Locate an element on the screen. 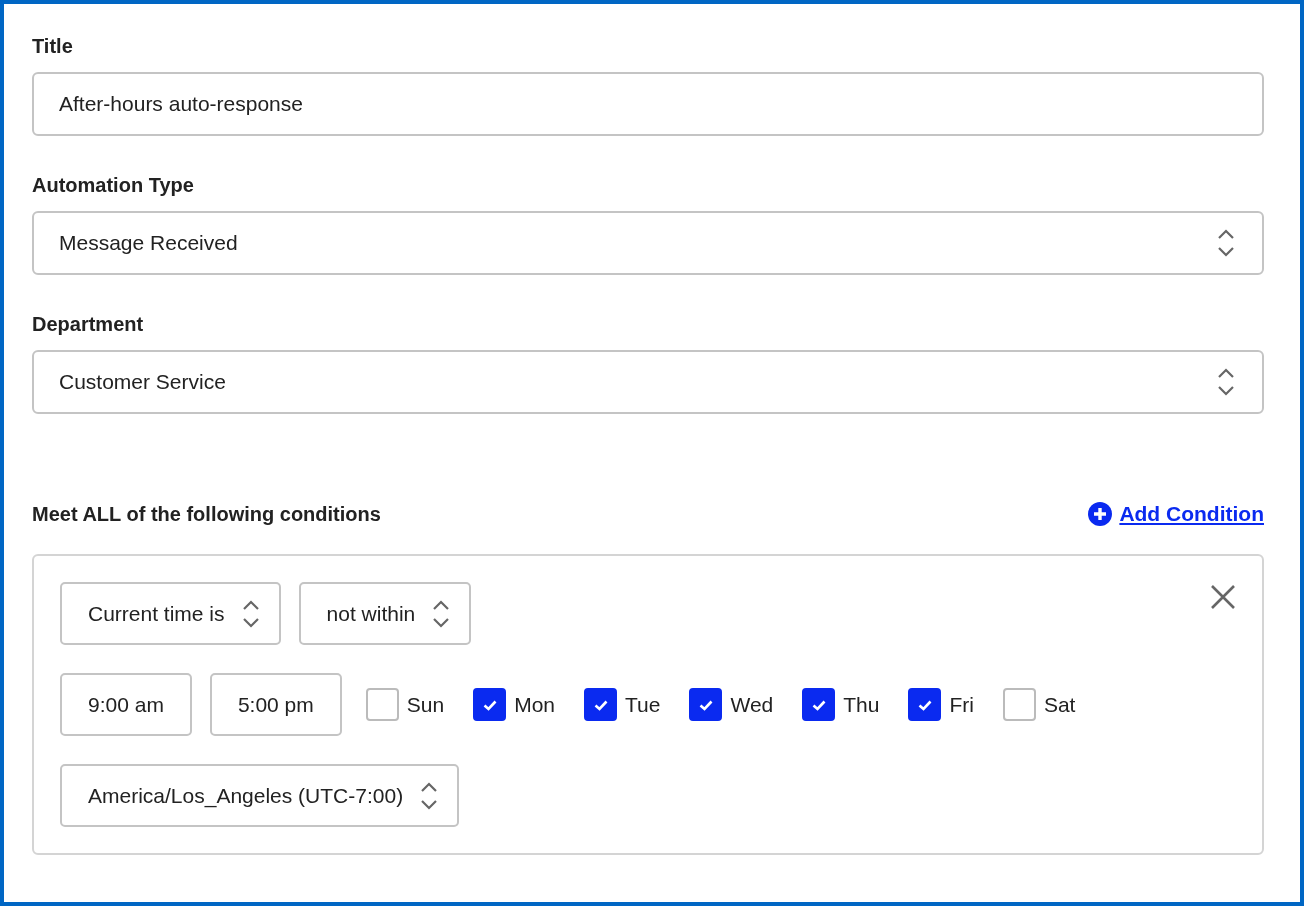 Image resolution: width=1304 pixels, height=906 pixels. plus-circle-icon is located at coordinates (1100, 514).